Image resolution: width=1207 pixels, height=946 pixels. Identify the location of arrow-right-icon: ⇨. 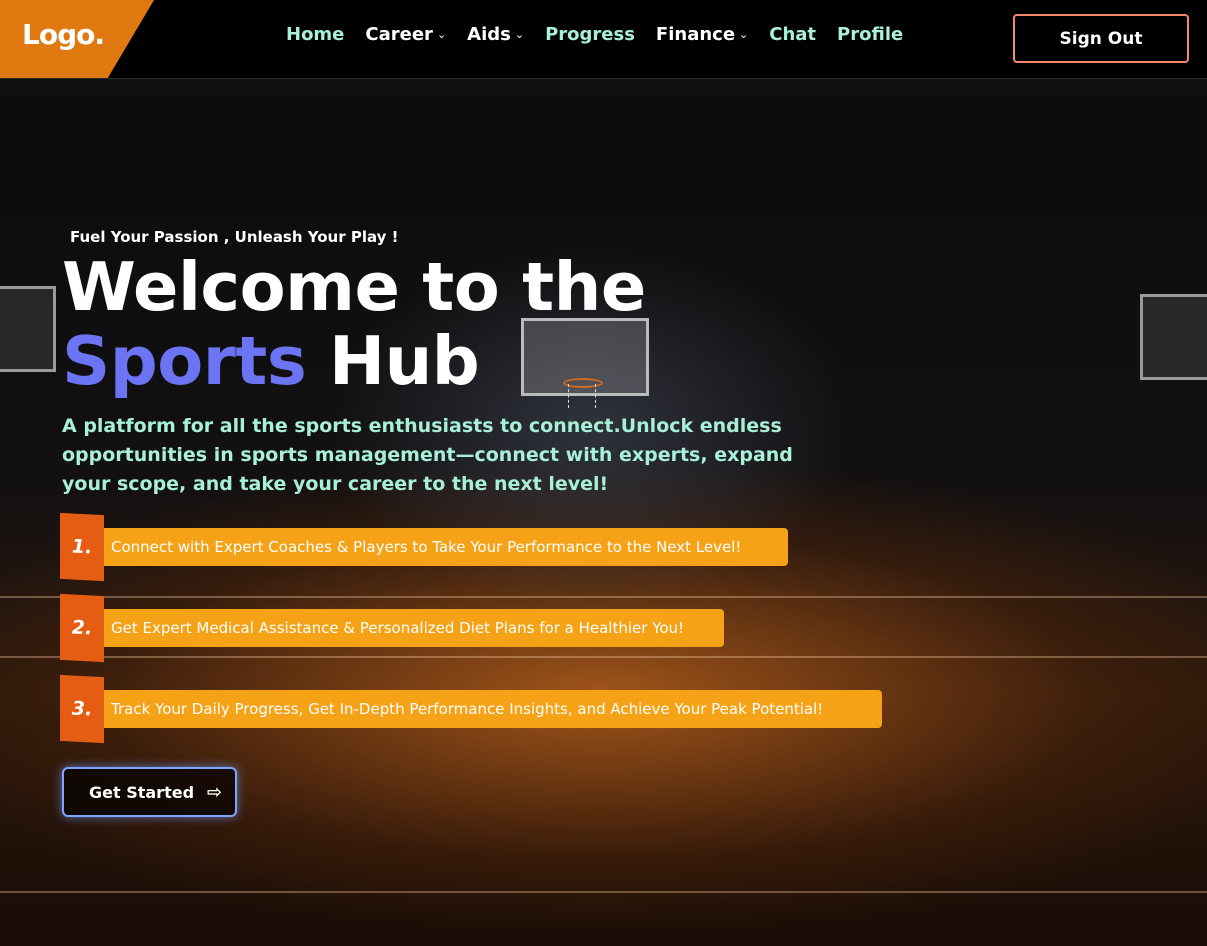
(215, 792).